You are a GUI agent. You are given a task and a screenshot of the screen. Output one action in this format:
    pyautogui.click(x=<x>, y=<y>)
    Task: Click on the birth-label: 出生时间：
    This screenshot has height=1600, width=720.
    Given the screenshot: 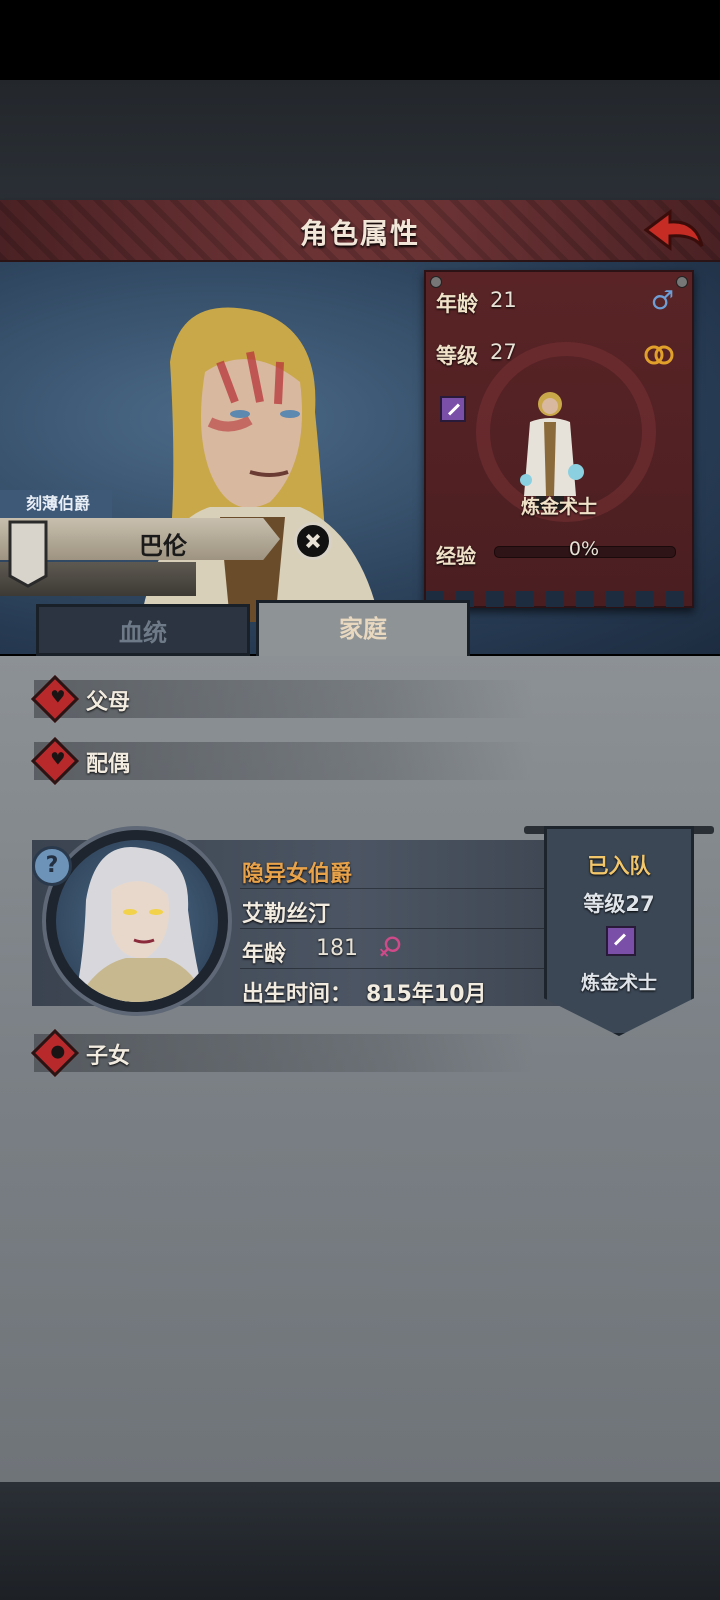 What is the action you would take?
    pyautogui.click(x=297, y=994)
    